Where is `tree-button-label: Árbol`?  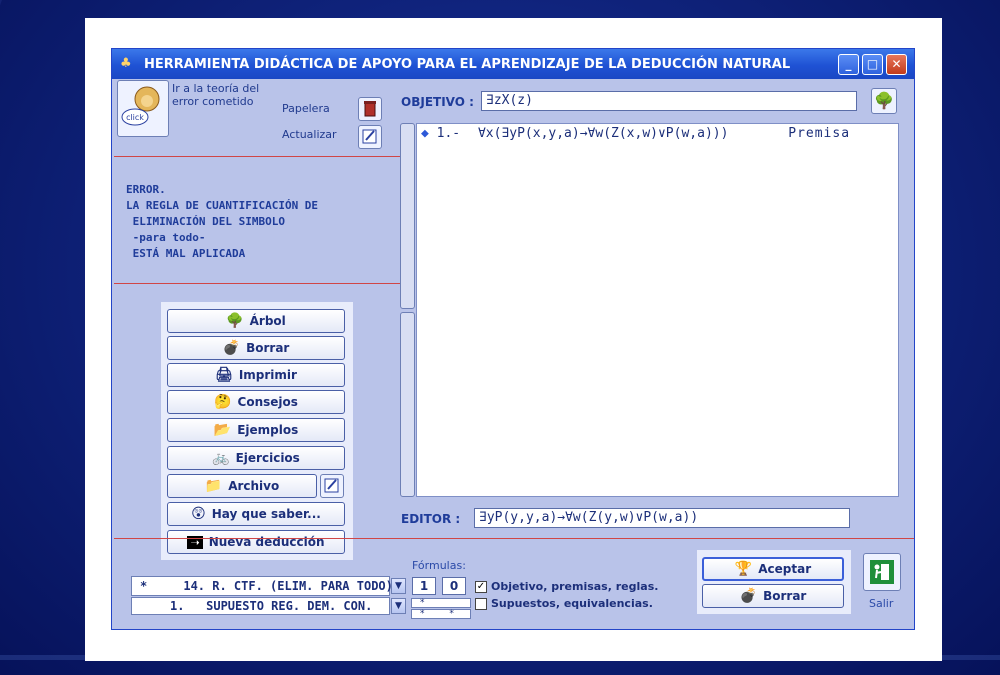 tree-button-label: Árbol is located at coordinates (267, 321).